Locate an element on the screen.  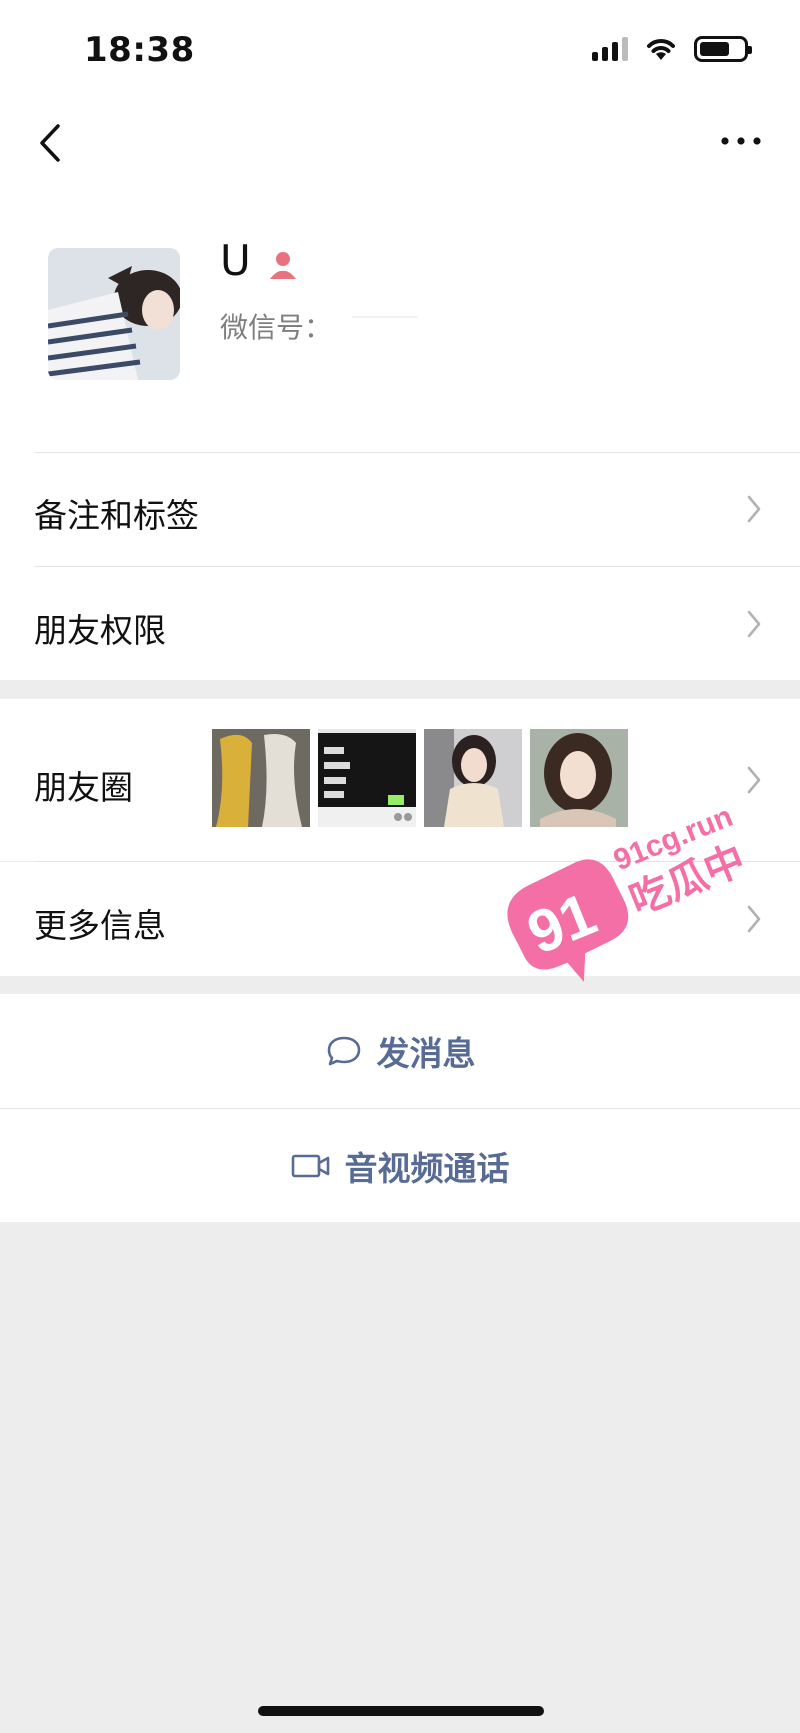
more-options-button is located at coordinates (741, 141).